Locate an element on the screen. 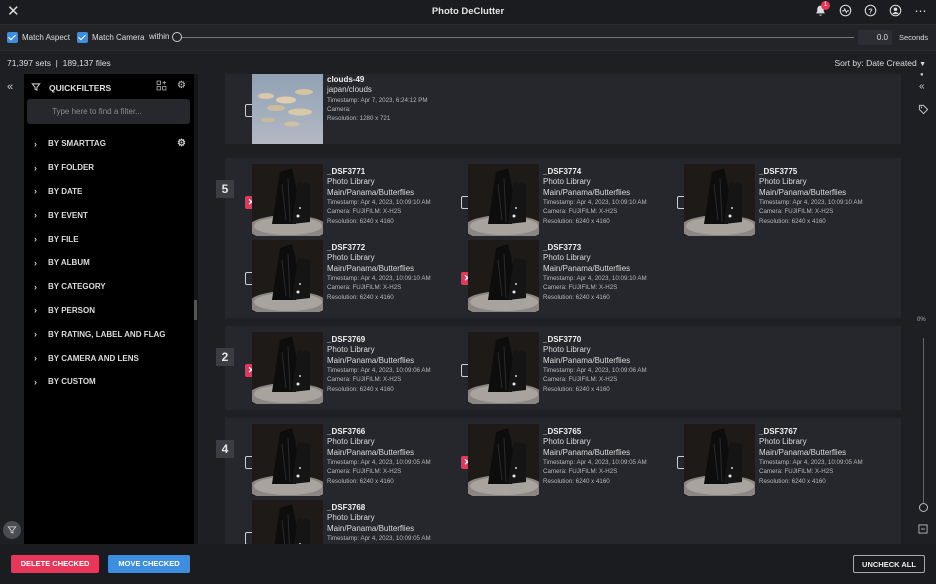 The image size is (936, 584). sort-value: Date Created is located at coordinates (891, 63).